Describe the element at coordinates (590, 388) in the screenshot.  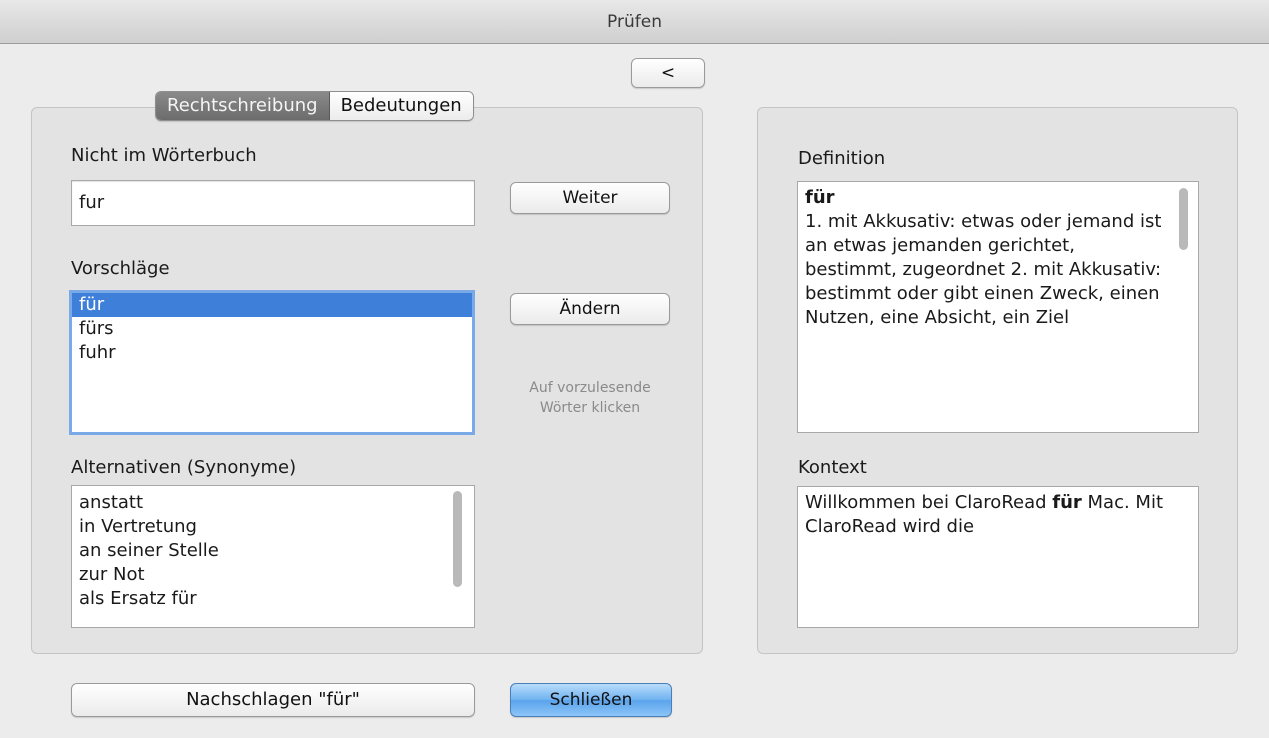
I see `click-hint-line: Auf vorzulesende` at that location.